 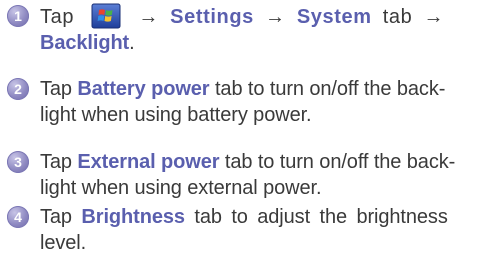 What do you see at coordinates (18, 162) in the screenshot?
I see `step-number-badge: 3` at bounding box center [18, 162].